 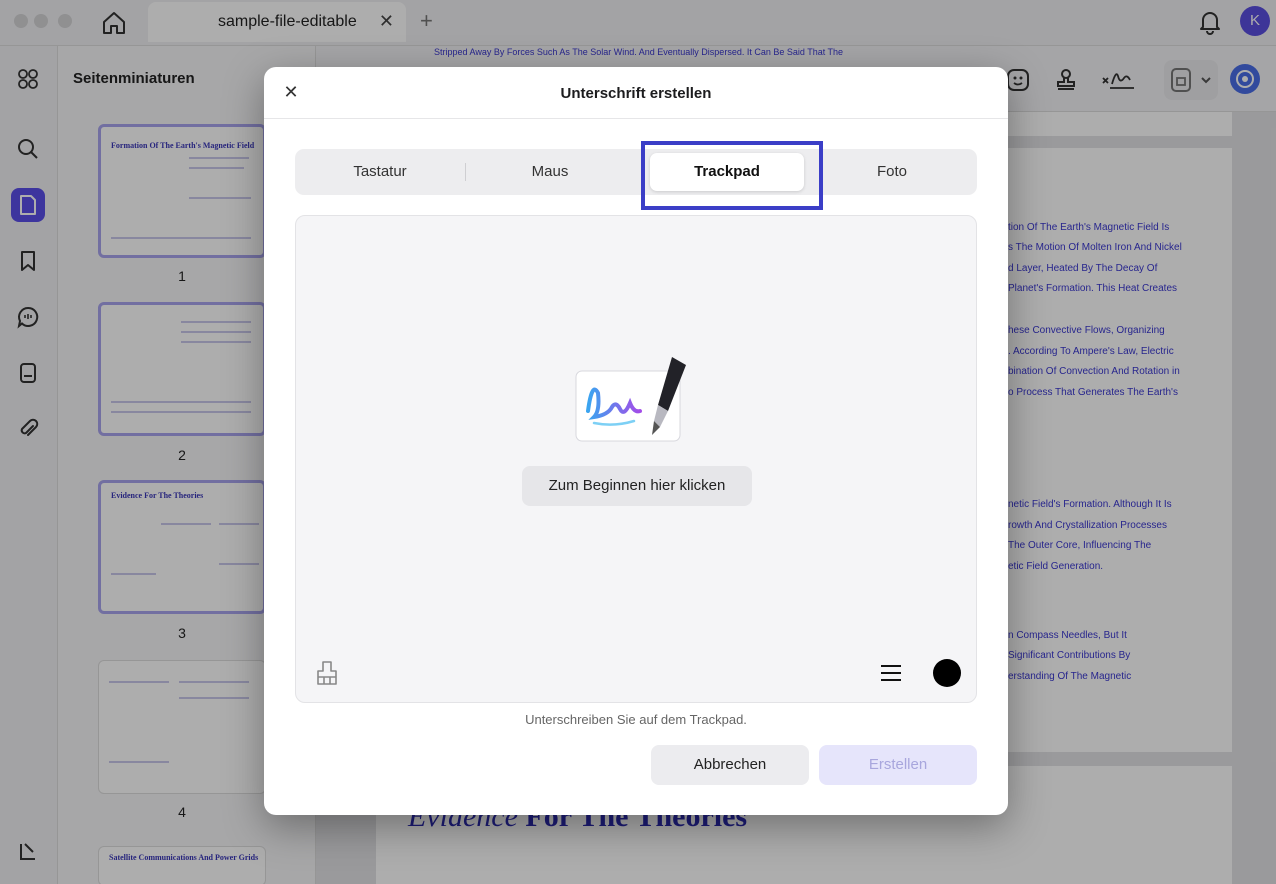 What do you see at coordinates (637, 486) in the screenshot?
I see `start-signing-button: Zum Beginnen hier klicken` at bounding box center [637, 486].